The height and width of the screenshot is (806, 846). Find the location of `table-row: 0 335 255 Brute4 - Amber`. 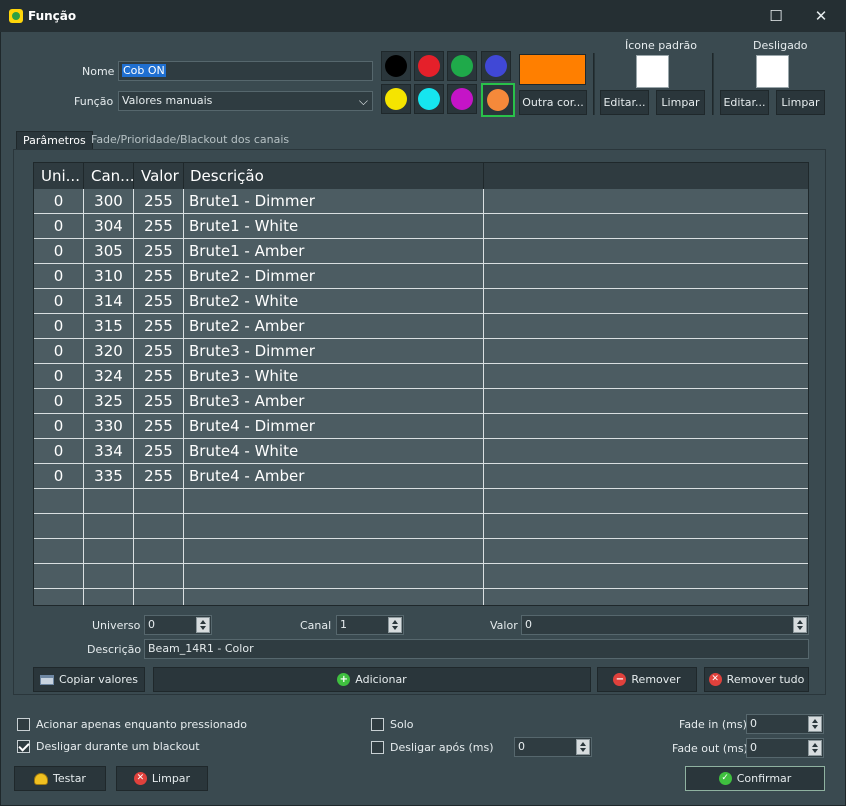

table-row: 0 335 255 Brute4 - Amber is located at coordinates (421, 476).